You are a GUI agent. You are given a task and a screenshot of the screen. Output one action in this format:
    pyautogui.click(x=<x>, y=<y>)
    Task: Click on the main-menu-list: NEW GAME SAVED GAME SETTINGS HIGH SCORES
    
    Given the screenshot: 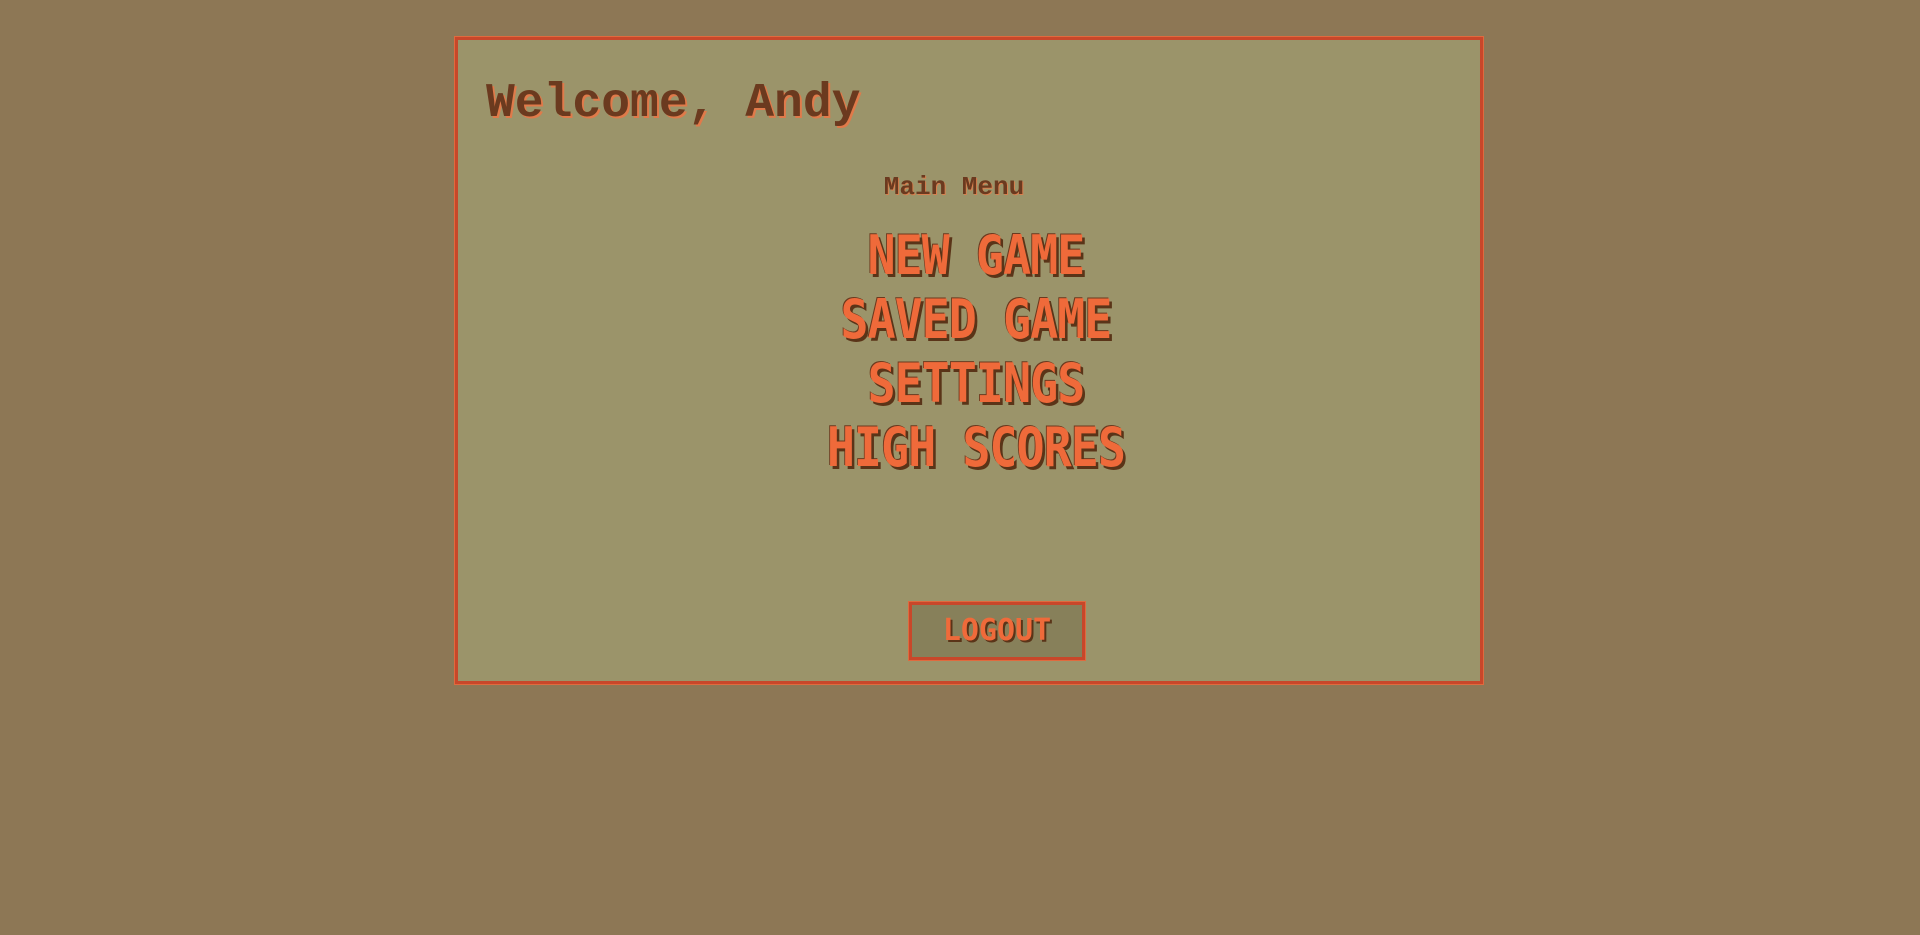 What is the action you would take?
    pyautogui.click(x=969, y=352)
    